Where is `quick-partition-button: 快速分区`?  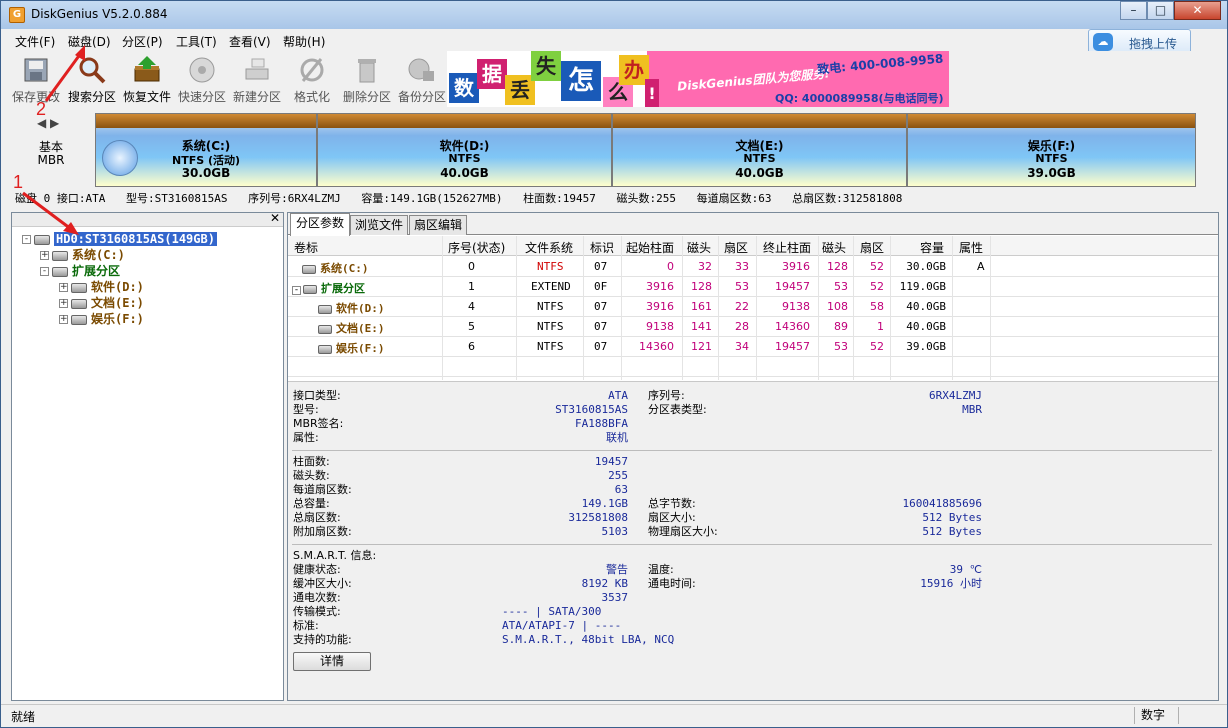
quick-partition-button: 快速分区 is located at coordinates (202, 78).